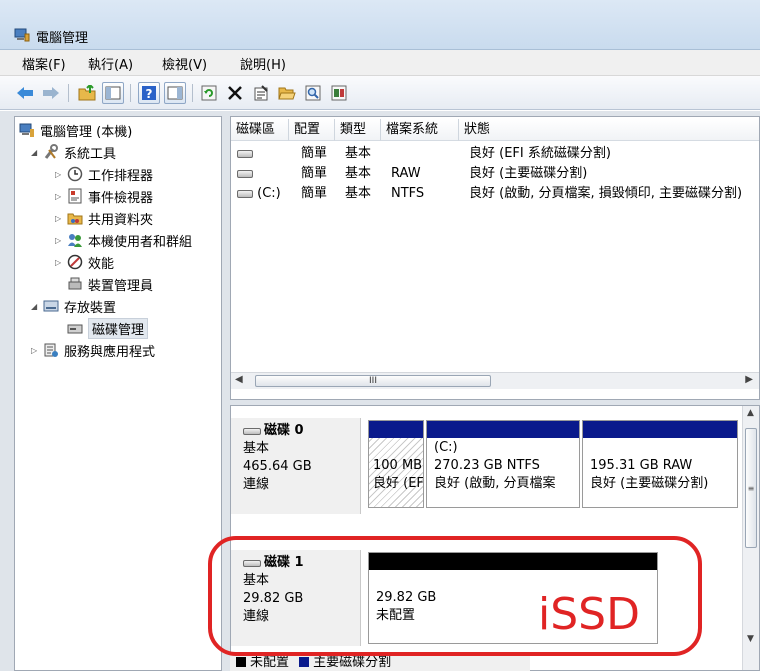 This screenshot has height=671, width=760. What do you see at coordinates (209, 93) in the screenshot?
I see `refresh-icon` at bounding box center [209, 93].